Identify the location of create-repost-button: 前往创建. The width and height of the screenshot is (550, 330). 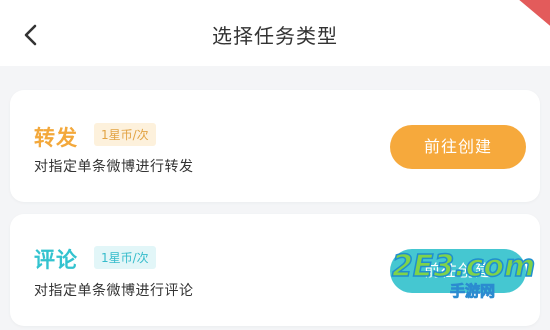
(458, 147).